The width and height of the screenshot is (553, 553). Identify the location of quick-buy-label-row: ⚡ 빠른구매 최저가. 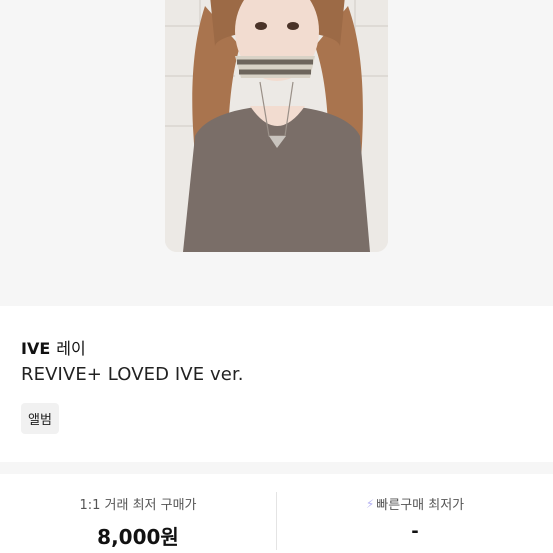
(415, 504).